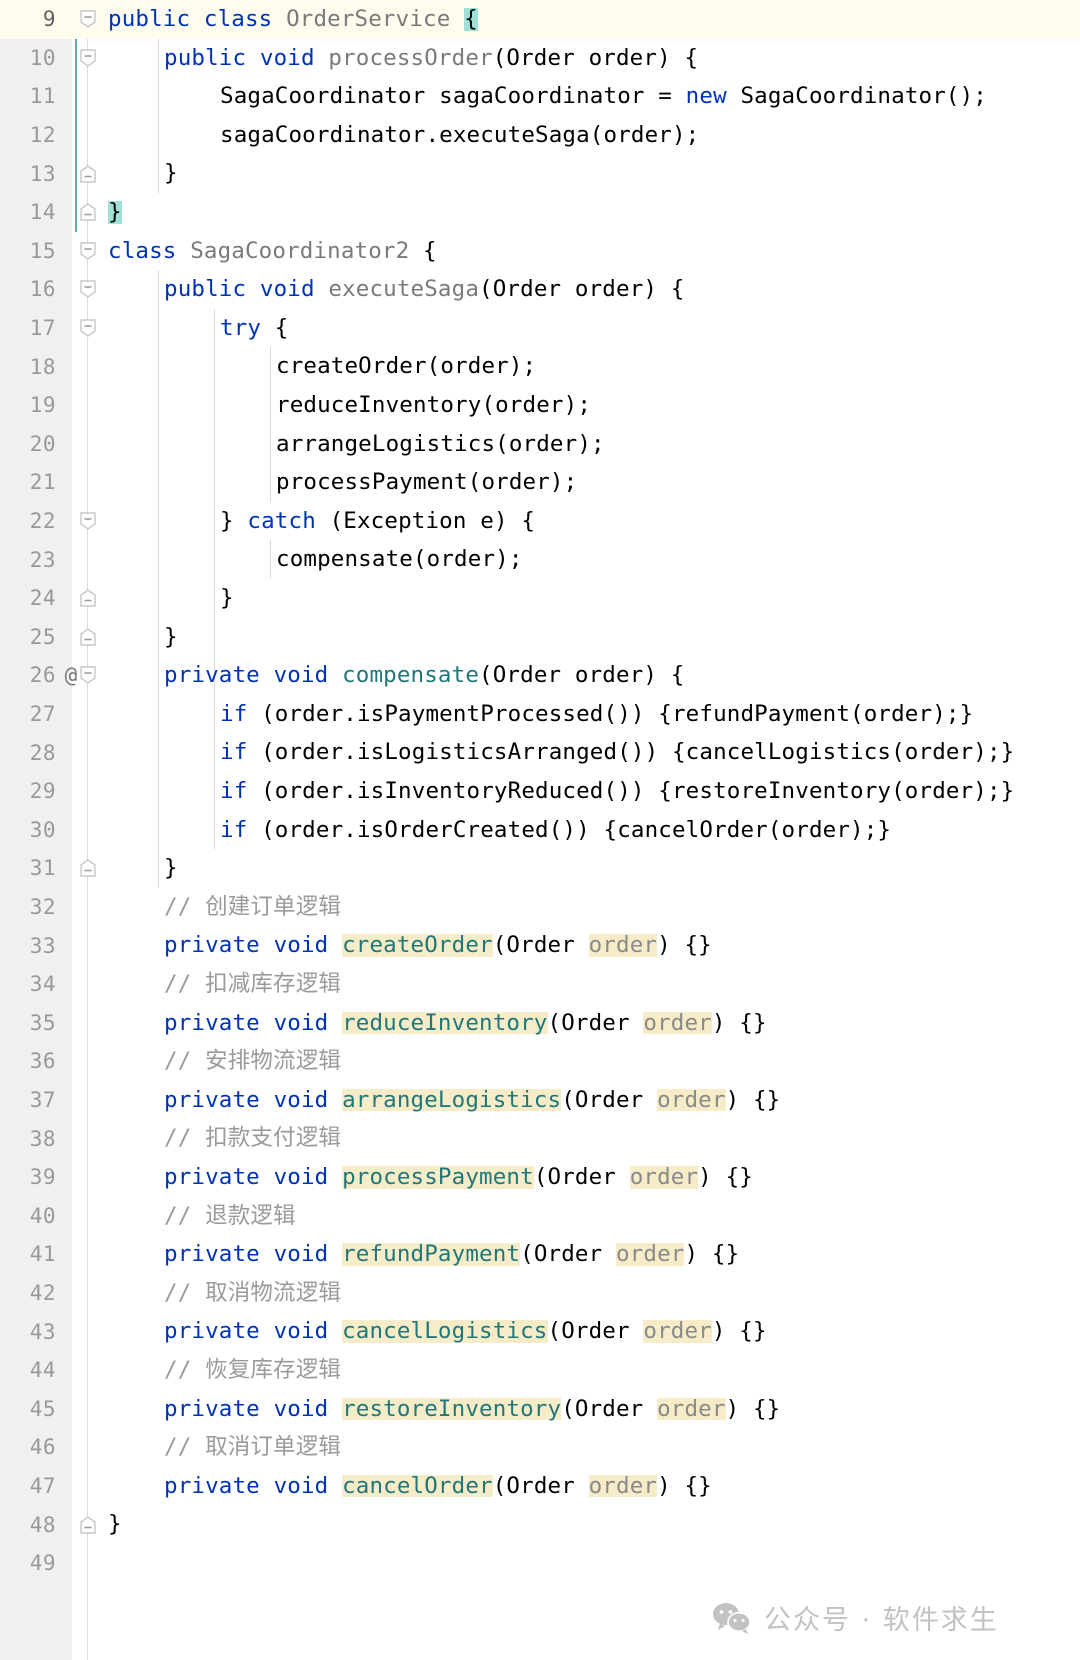  Describe the element at coordinates (28, 1409) in the screenshot. I see `line-number: 45` at that location.